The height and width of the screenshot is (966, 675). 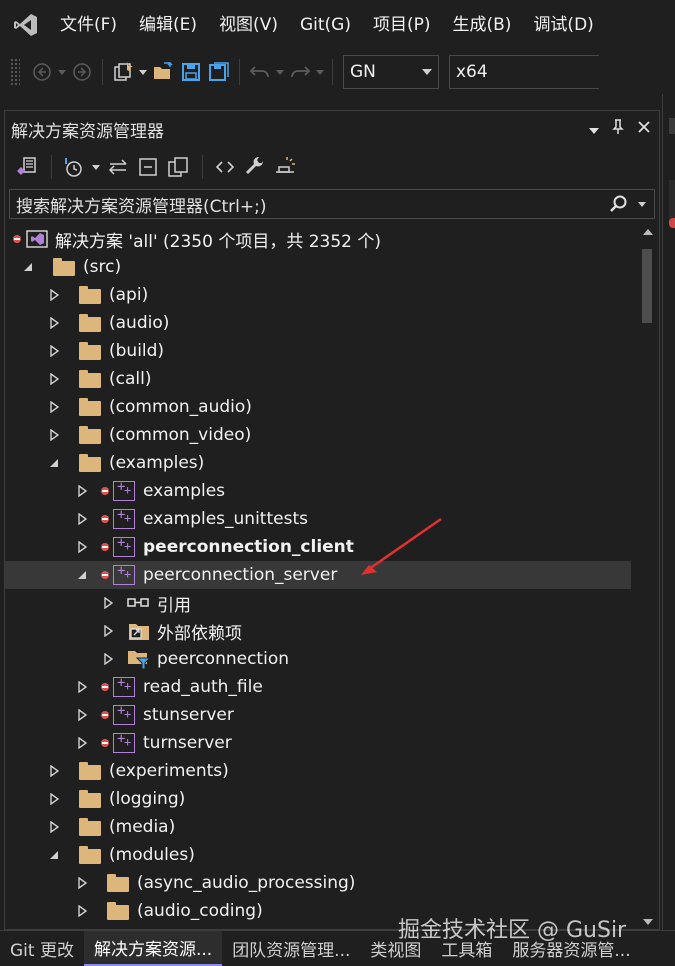 What do you see at coordinates (260, 72) in the screenshot?
I see `undo-icon` at bounding box center [260, 72].